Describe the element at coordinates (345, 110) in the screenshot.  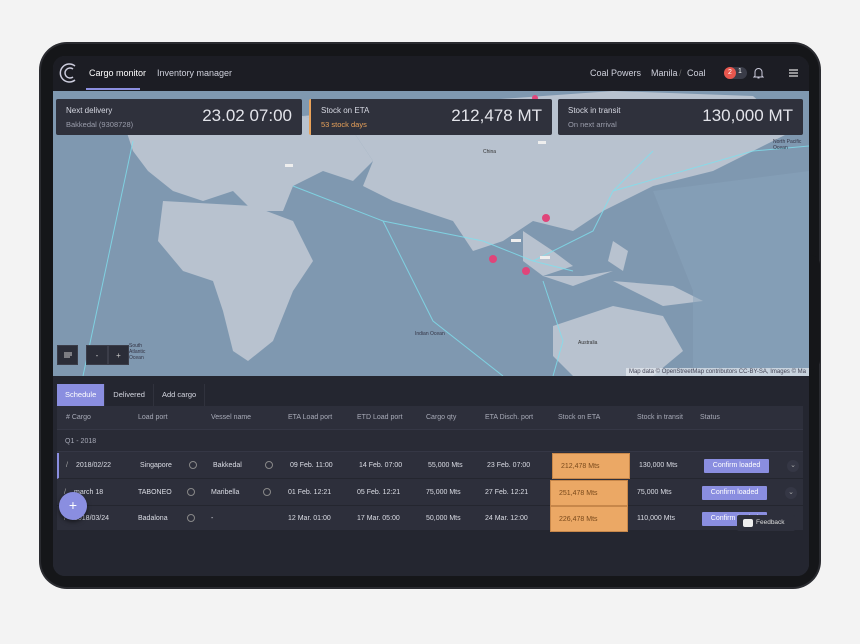
I see `card-title: Stock on ETA` at that location.